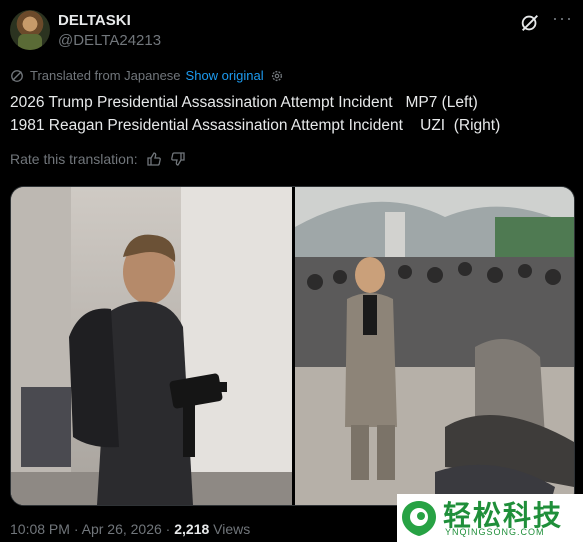 The height and width of the screenshot is (542, 583). I want to click on thumb-down-icon, so click(178, 159).